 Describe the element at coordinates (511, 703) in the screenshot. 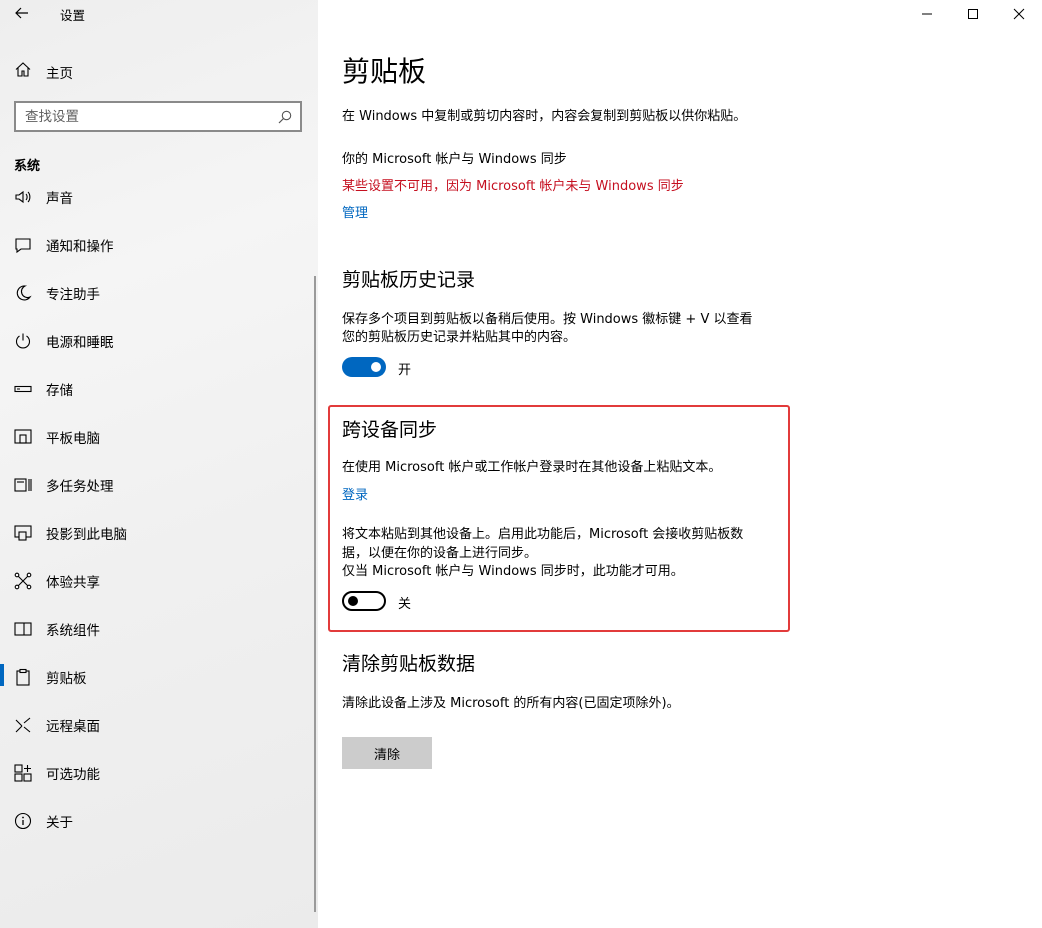

I see `clear-desc: 清除此设备上涉及 Microsoft 的所有内容(已固定项除外)。` at that location.